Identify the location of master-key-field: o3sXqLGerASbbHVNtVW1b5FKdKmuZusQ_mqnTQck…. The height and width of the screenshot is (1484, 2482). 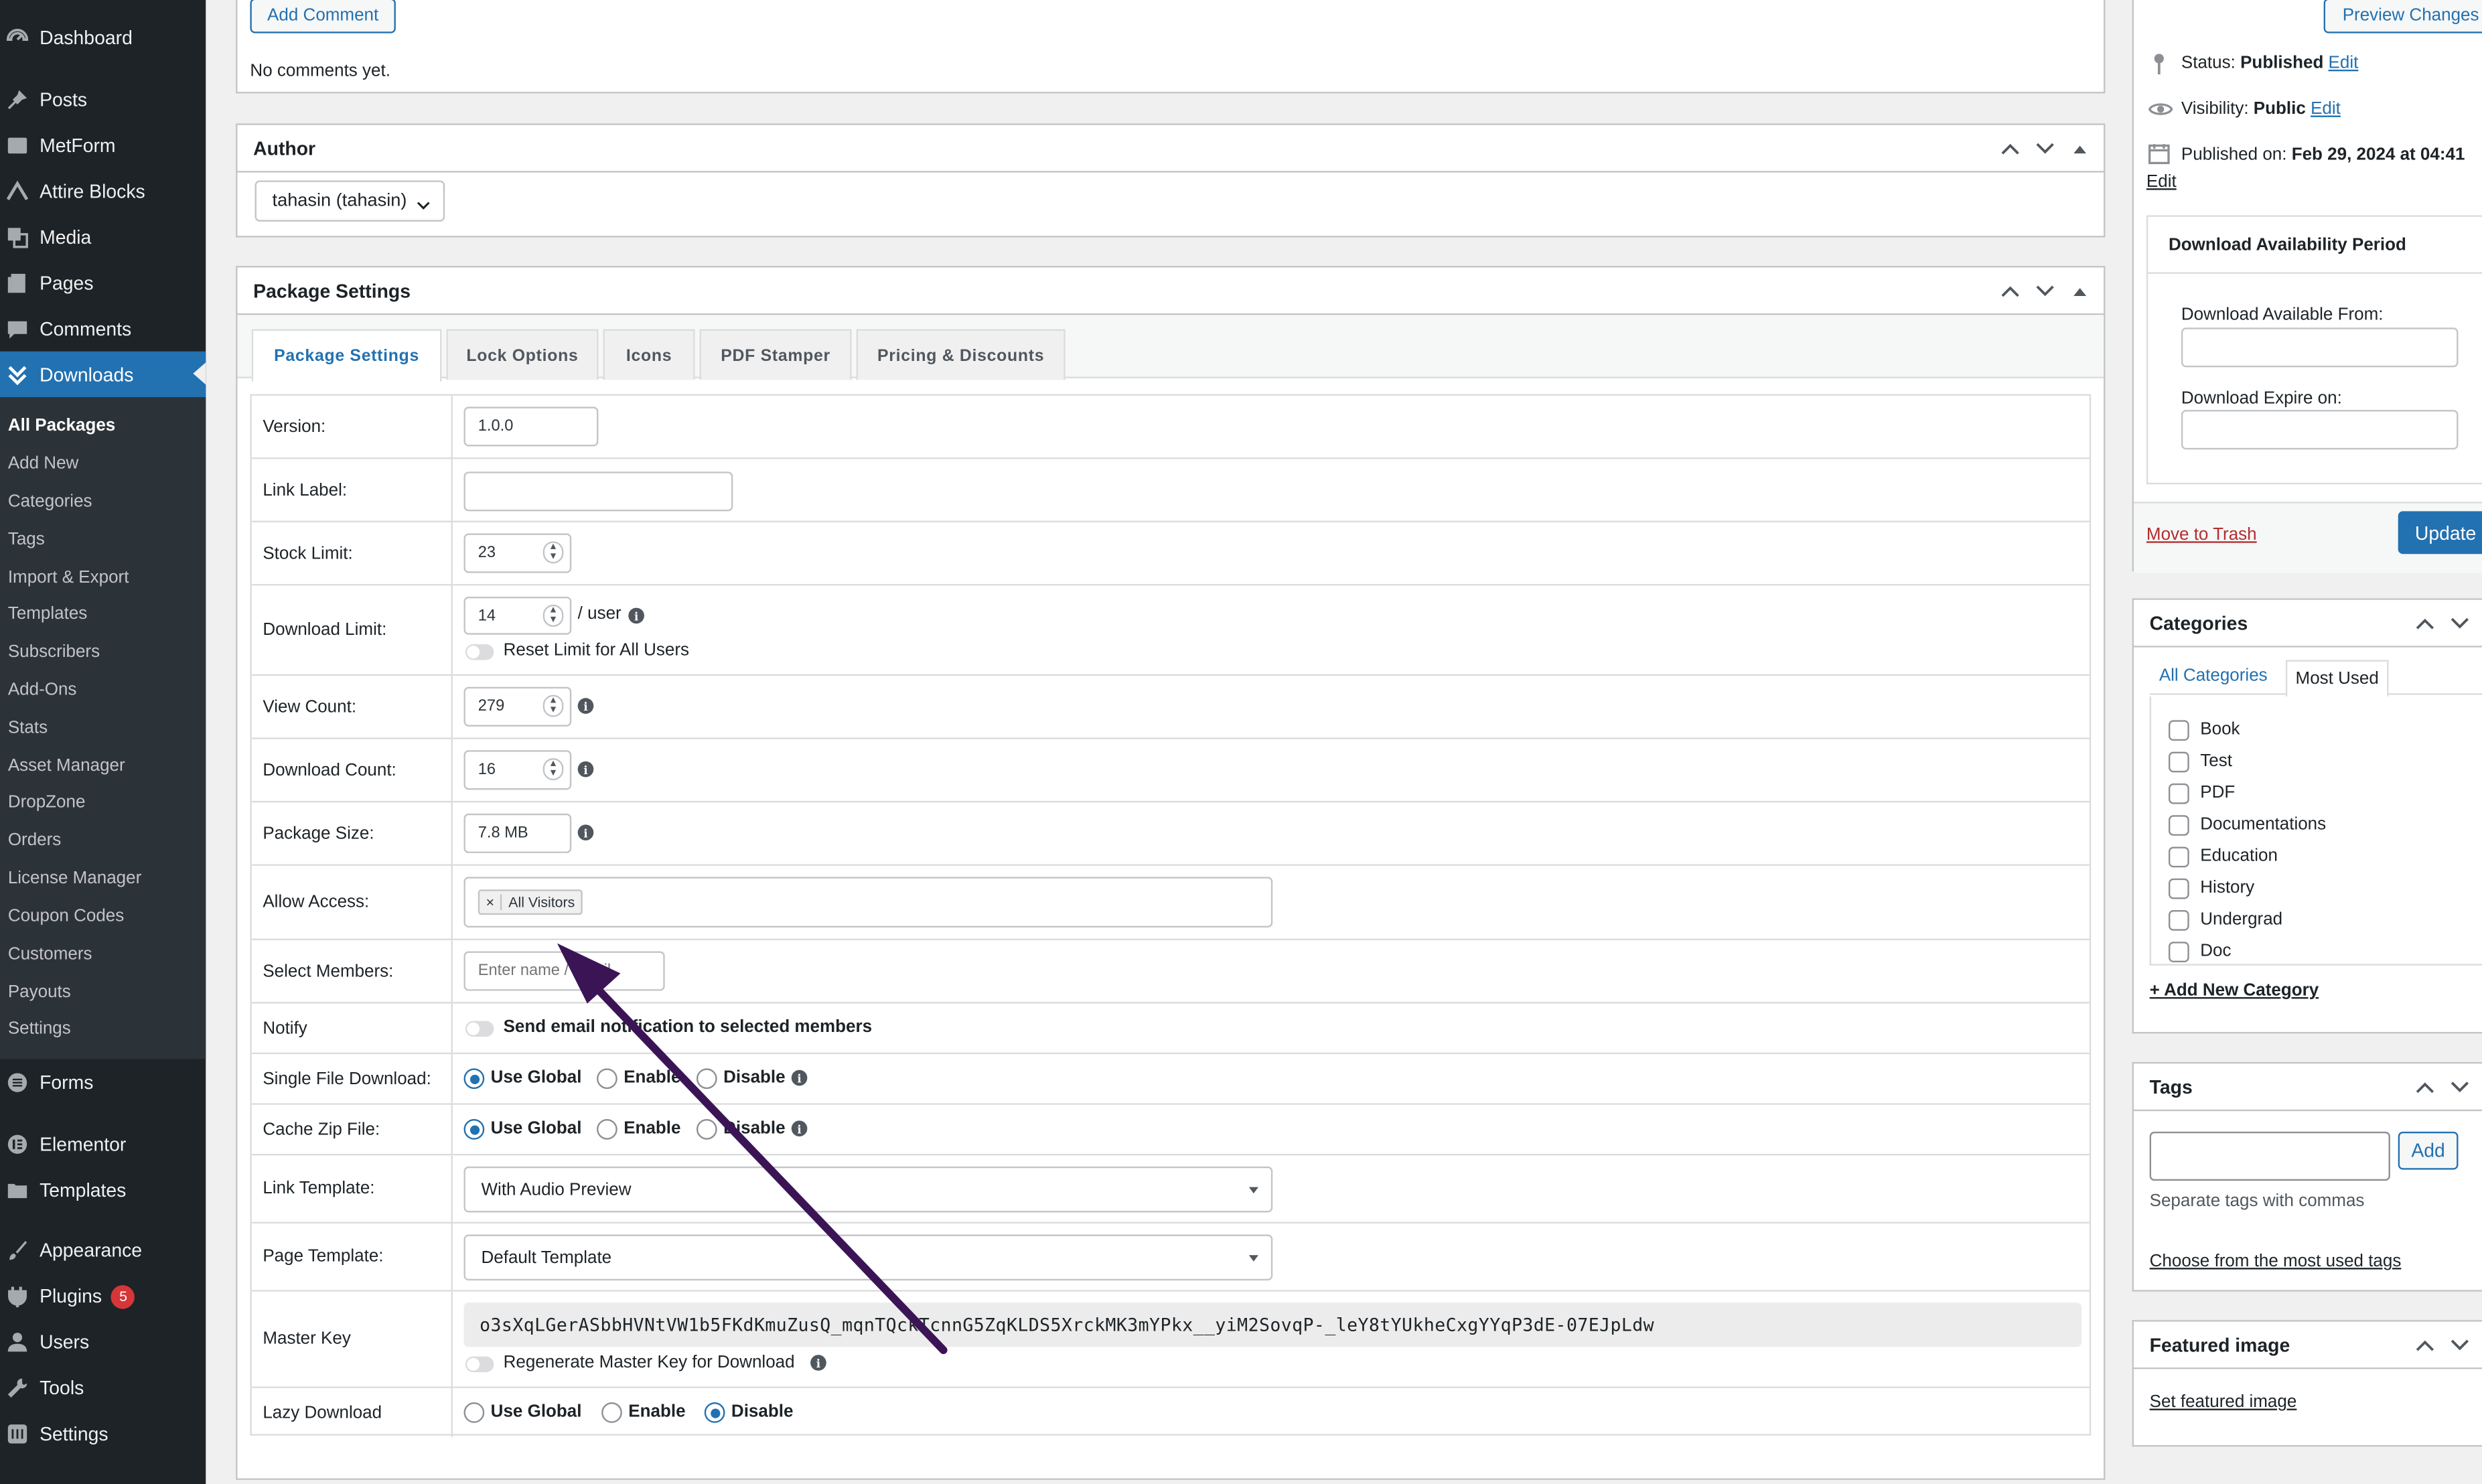
(1272, 1325).